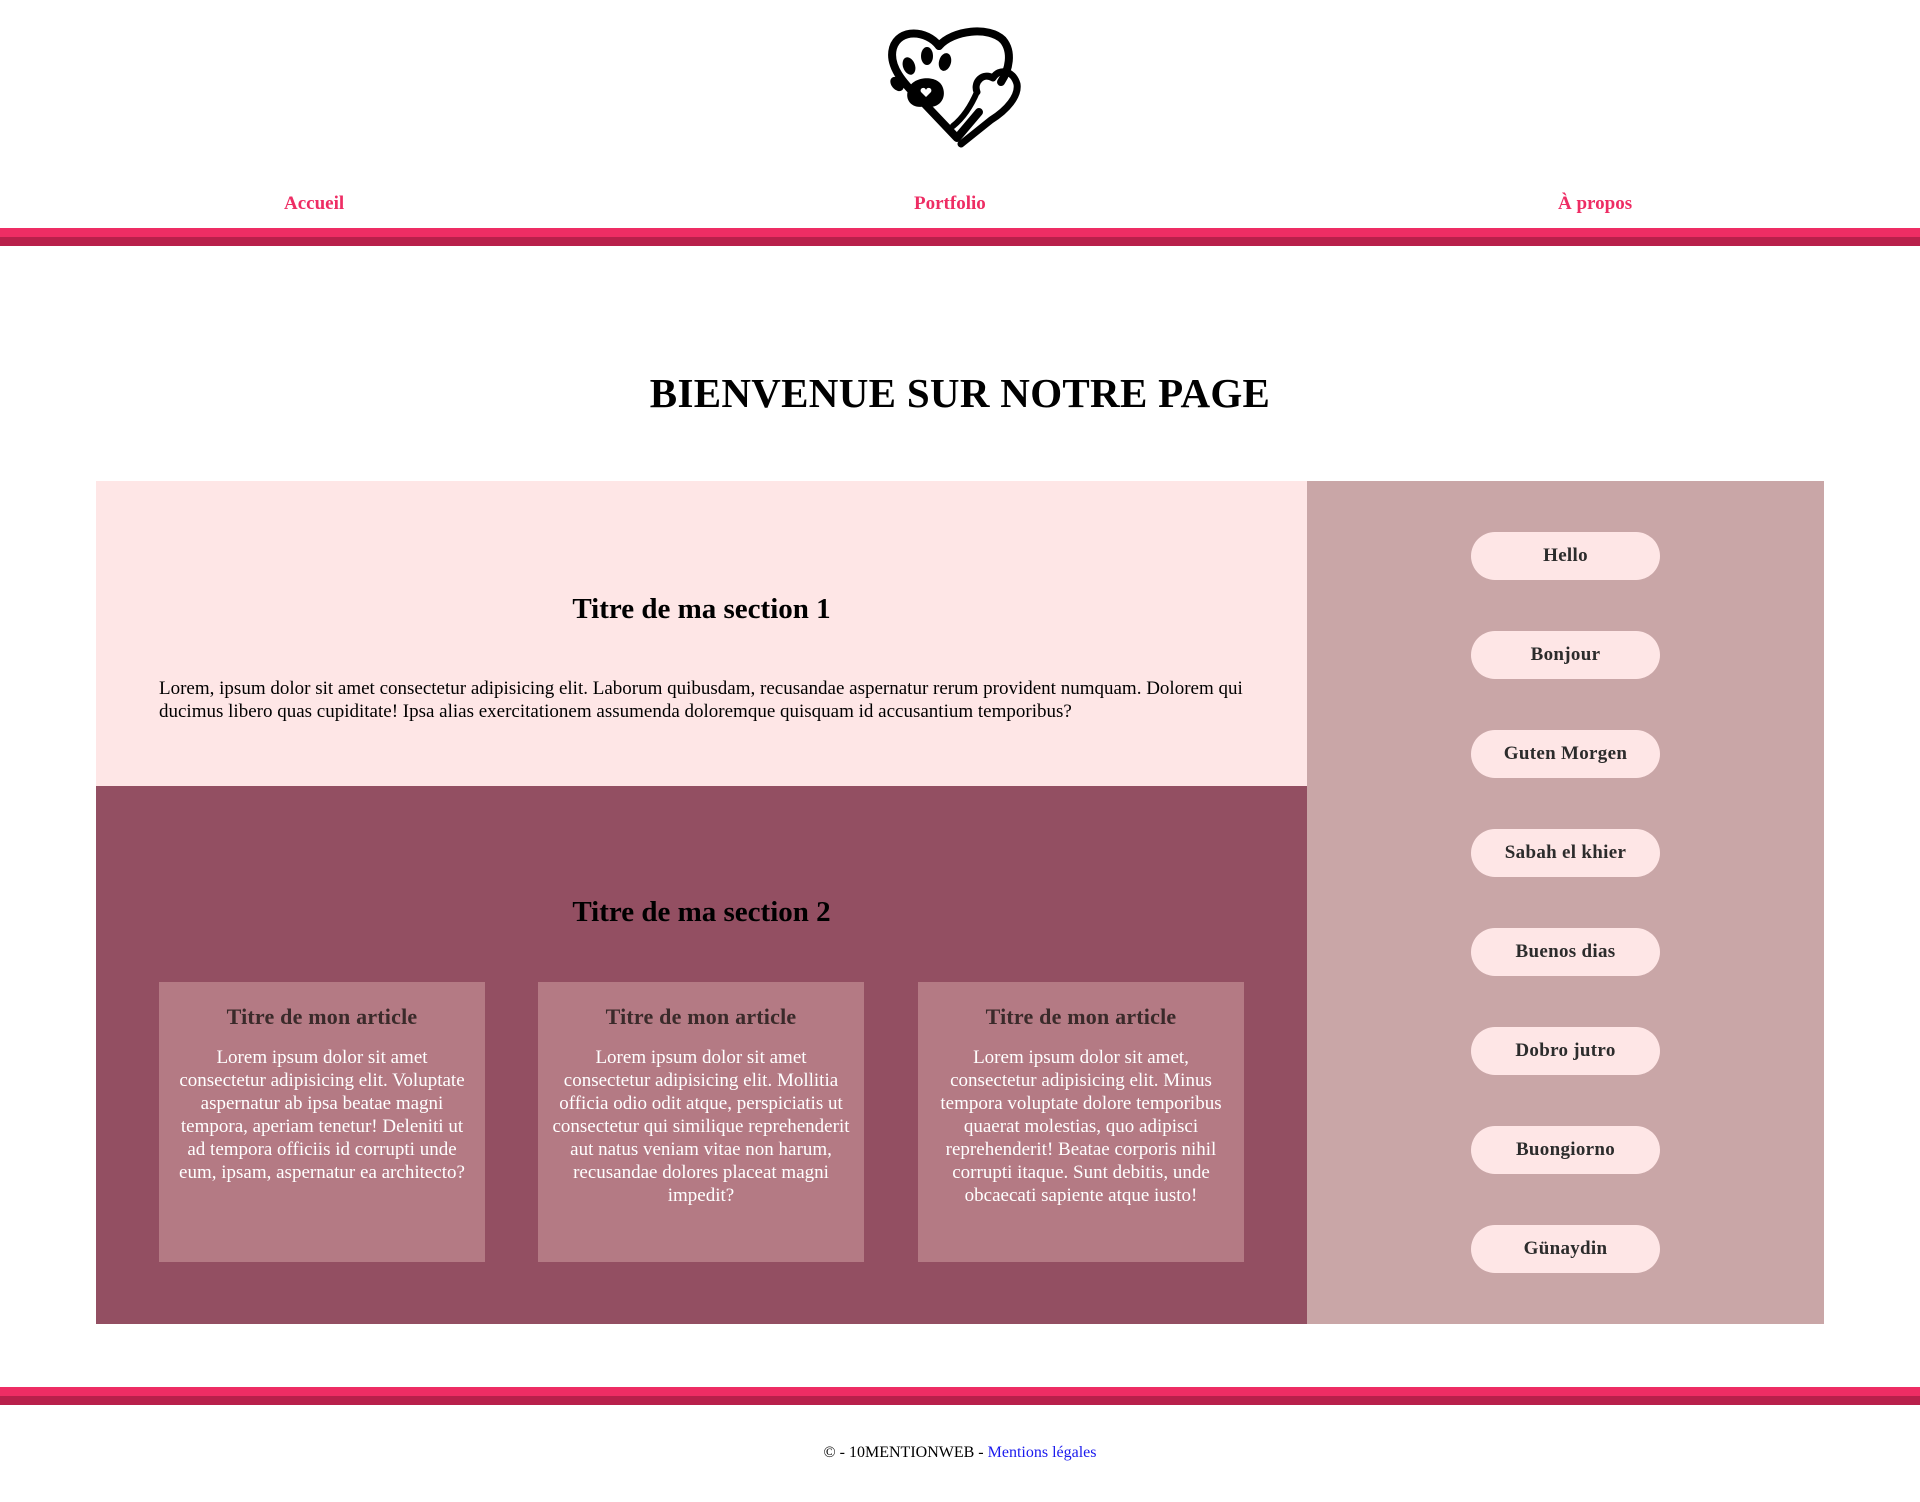 The image size is (1920, 1502). Describe the element at coordinates (1042, 1452) in the screenshot. I see `legal-notice-link: Mentions légales` at that location.